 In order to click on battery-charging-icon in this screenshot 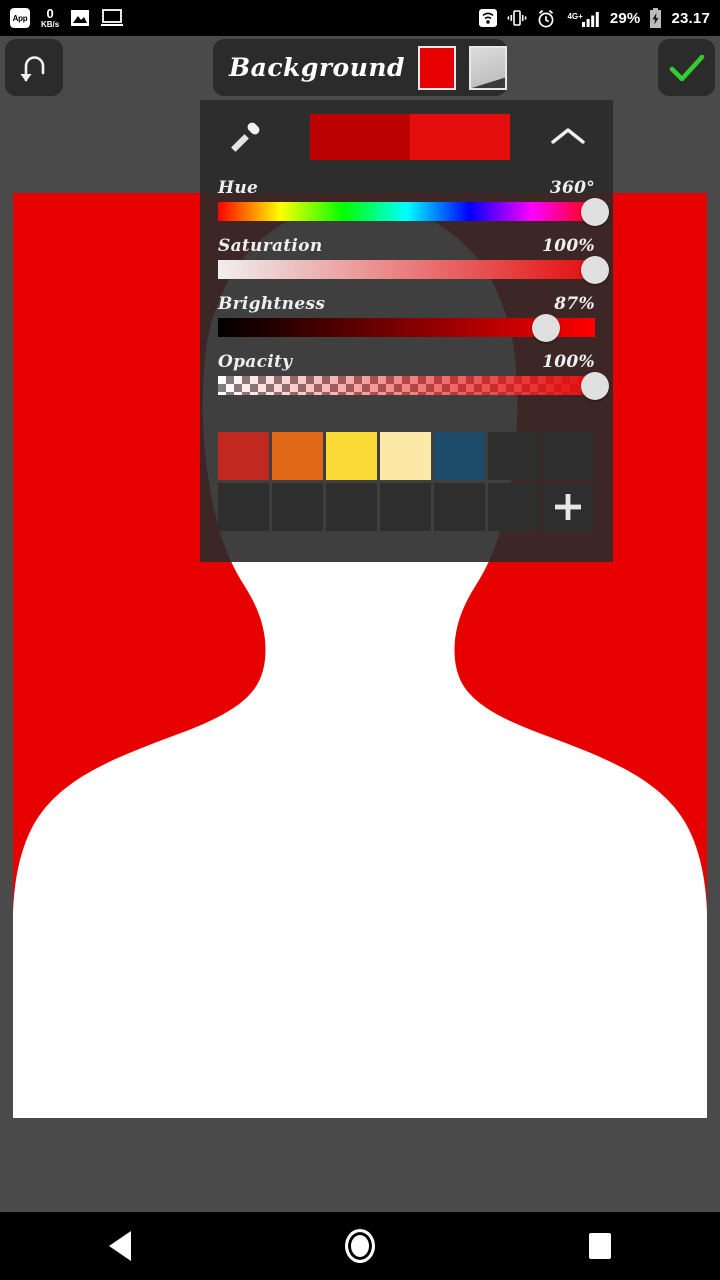, I will do `click(656, 18)`.